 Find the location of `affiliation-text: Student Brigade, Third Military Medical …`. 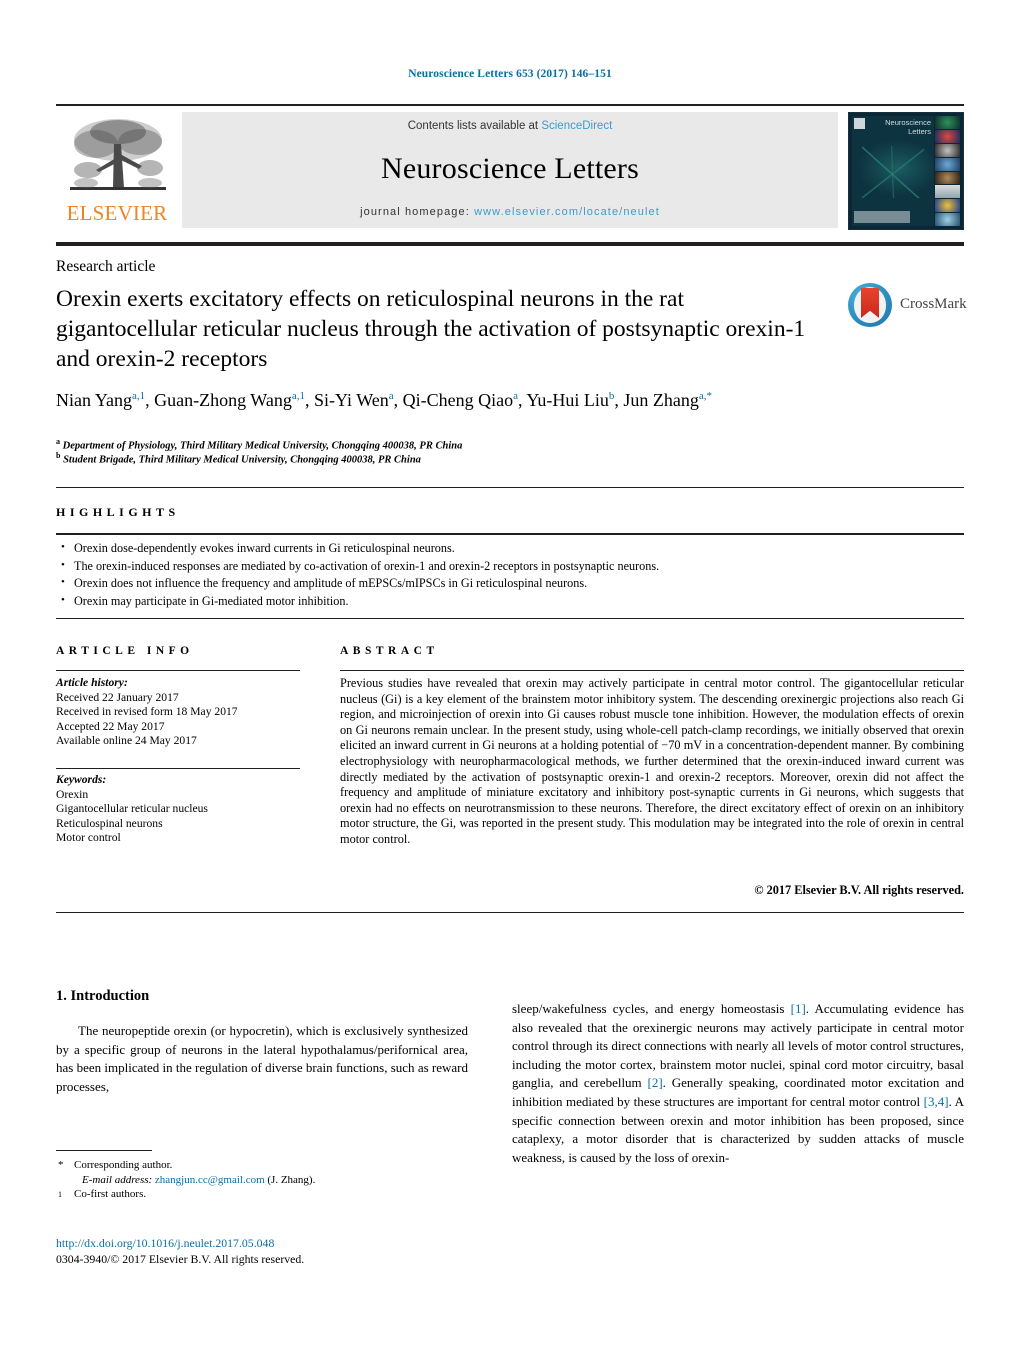

affiliation-text: Student Brigade, Third Military Medical … is located at coordinates (242, 460).